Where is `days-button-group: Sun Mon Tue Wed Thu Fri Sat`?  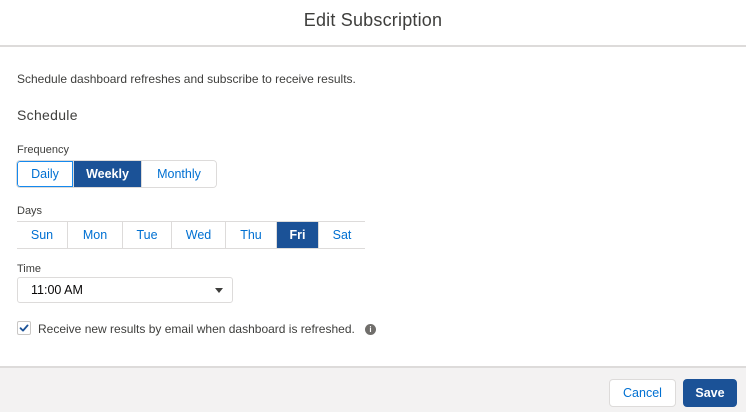
days-button-group: Sun Mon Tue Wed Thu Fri Sat is located at coordinates (191, 235).